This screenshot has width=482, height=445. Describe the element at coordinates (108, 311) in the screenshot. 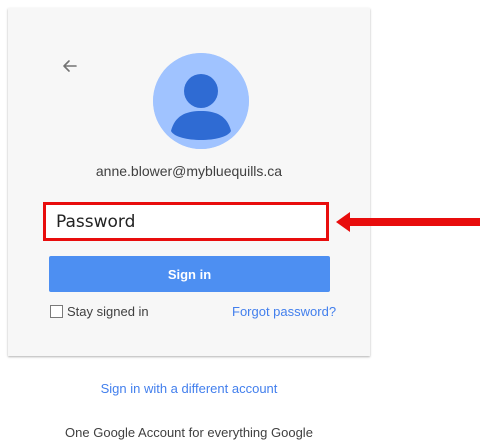

I see `stay-signed-in-label: Stay signed in` at that location.